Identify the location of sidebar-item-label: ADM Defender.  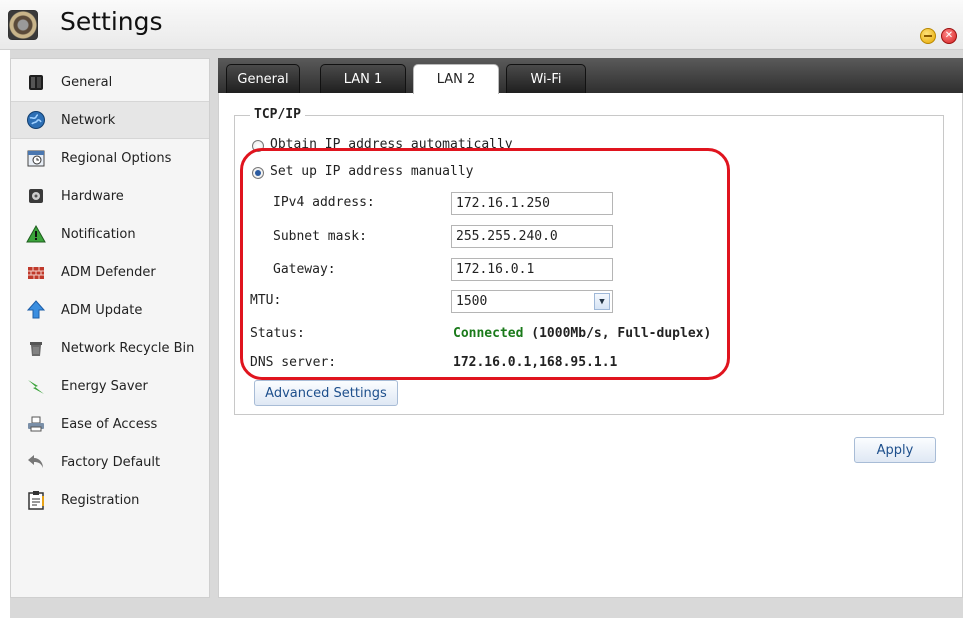
(108, 272).